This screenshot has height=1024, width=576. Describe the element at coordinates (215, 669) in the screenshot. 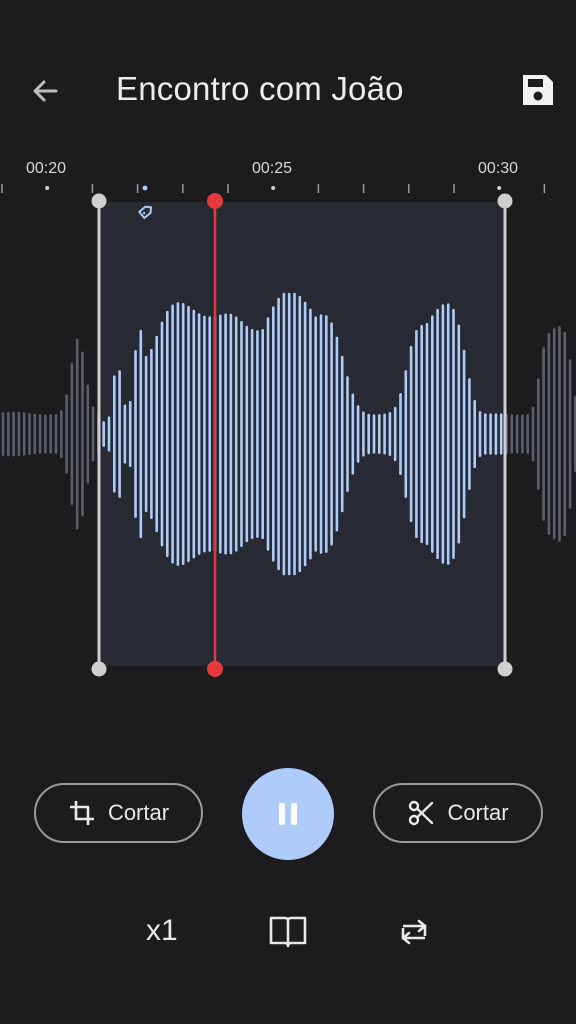

I see `playhead-handle-bottom` at that location.